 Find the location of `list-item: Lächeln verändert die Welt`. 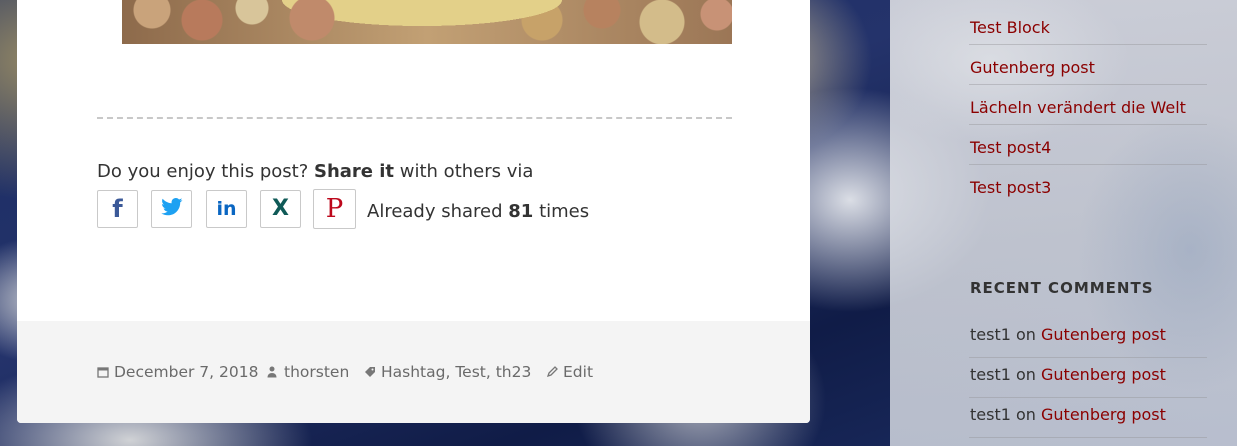

list-item: Lächeln verändert die Welt is located at coordinates (1088, 105).